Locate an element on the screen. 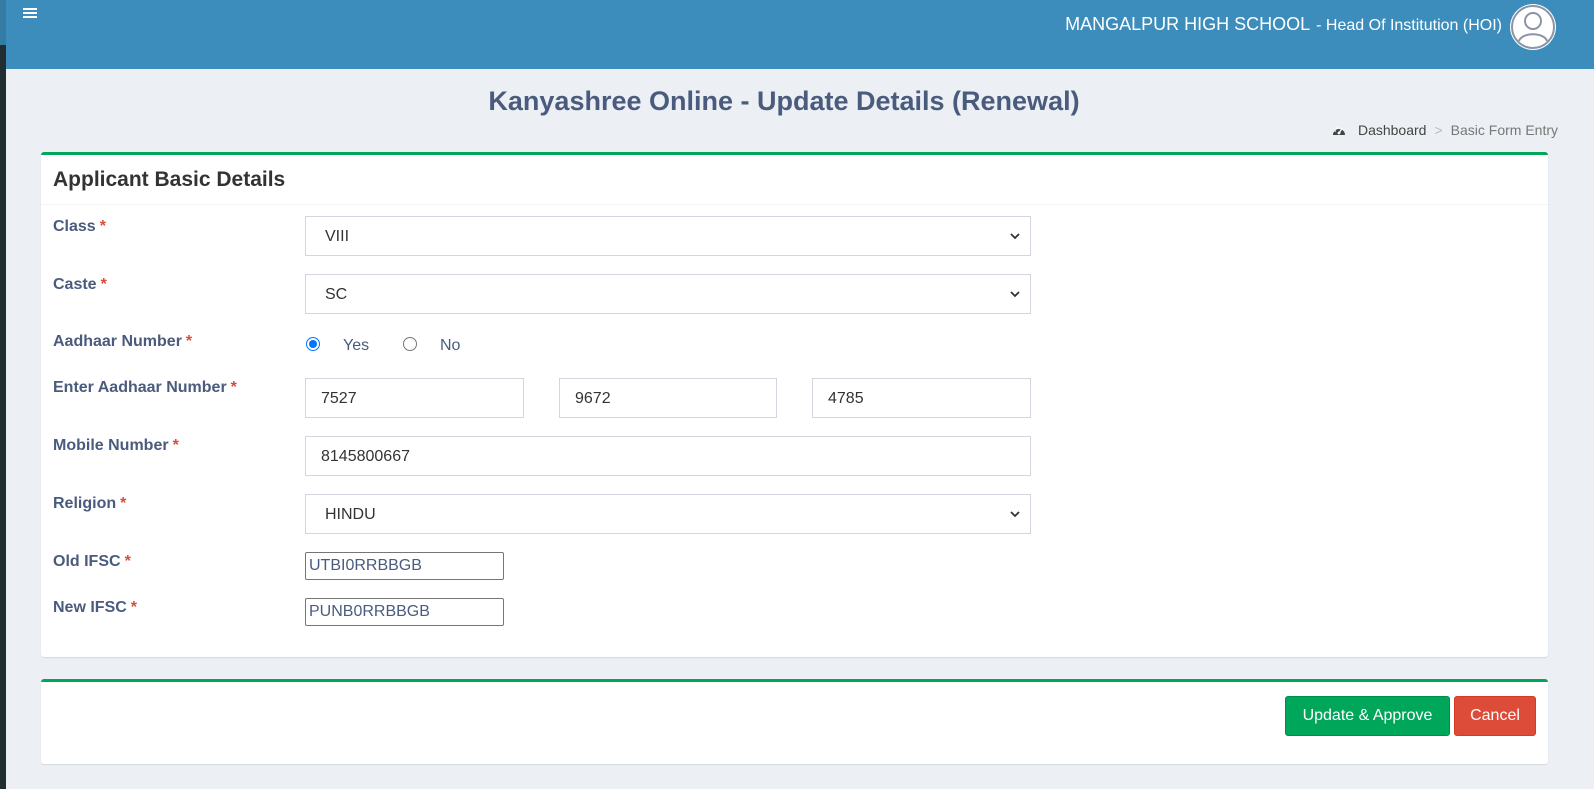  aadhaar-part-2-input: 9672 is located at coordinates (668, 398).